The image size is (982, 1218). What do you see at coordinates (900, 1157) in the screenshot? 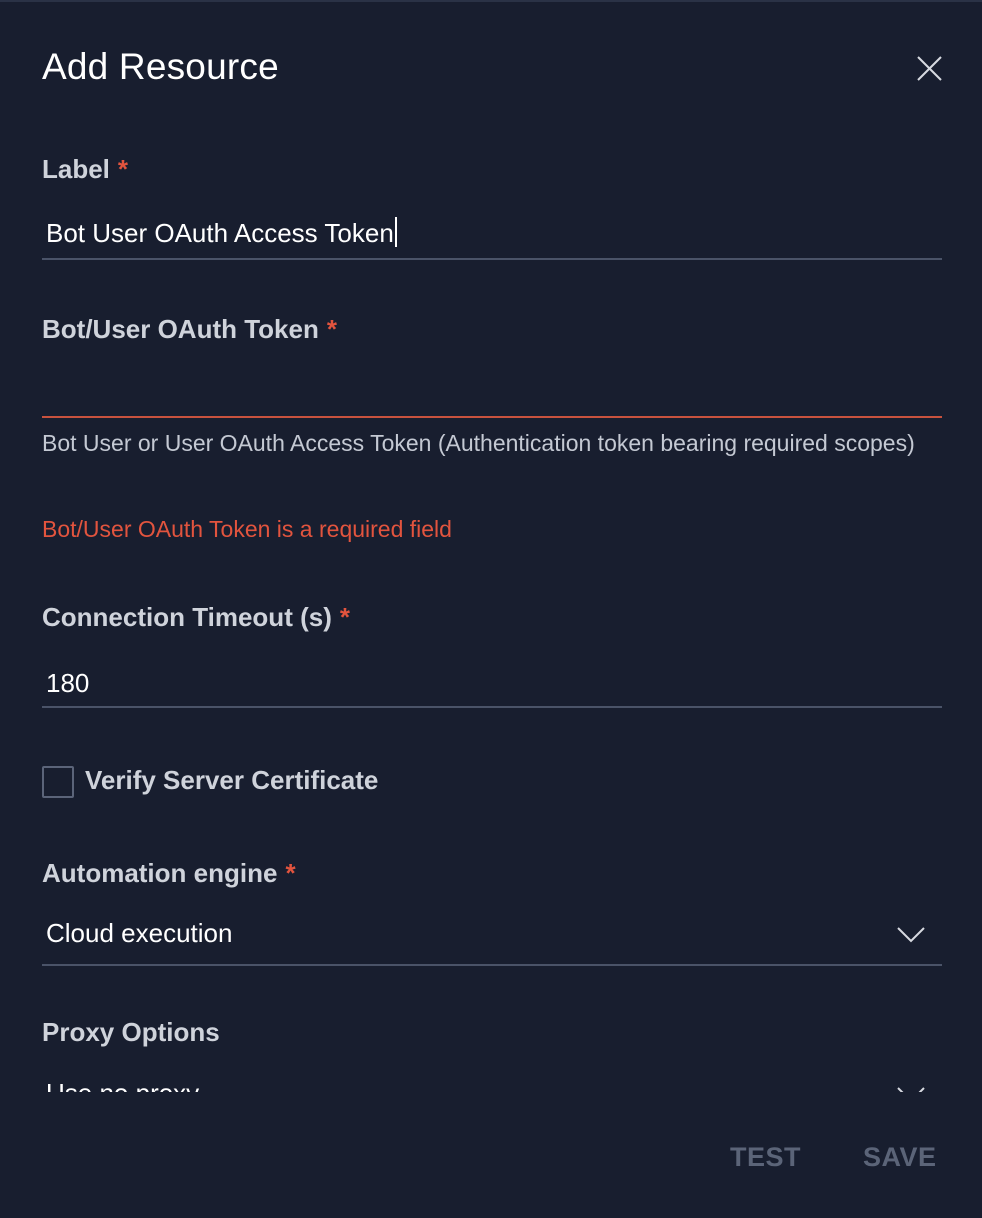
I see `save-button: SAVE` at bounding box center [900, 1157].